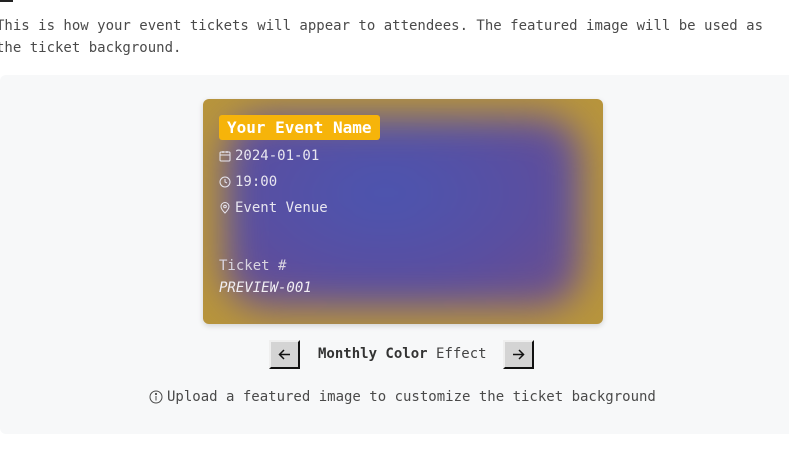  I want to click on effect-name: Monthly Color Effect, so click(402, 354).